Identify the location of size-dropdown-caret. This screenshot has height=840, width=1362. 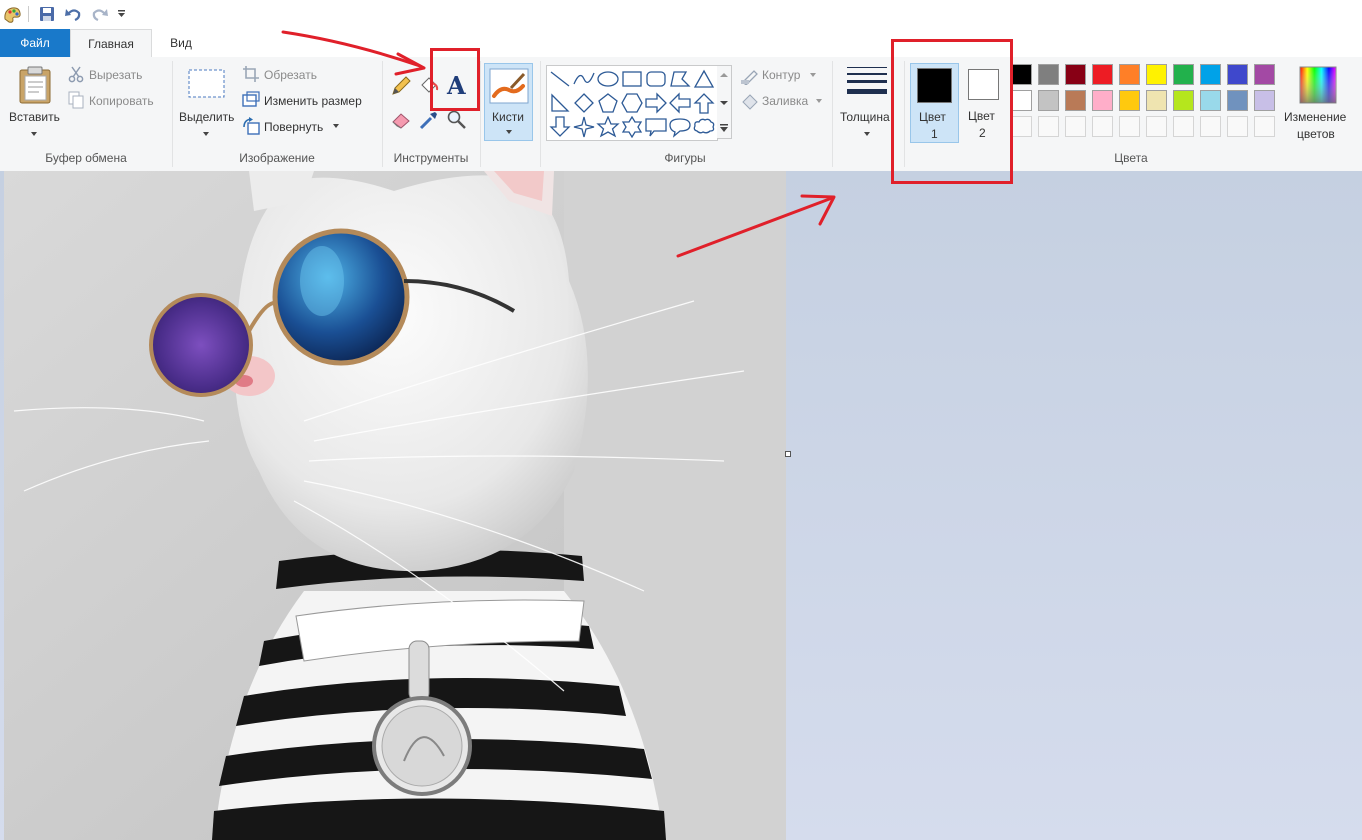
(867, 134).